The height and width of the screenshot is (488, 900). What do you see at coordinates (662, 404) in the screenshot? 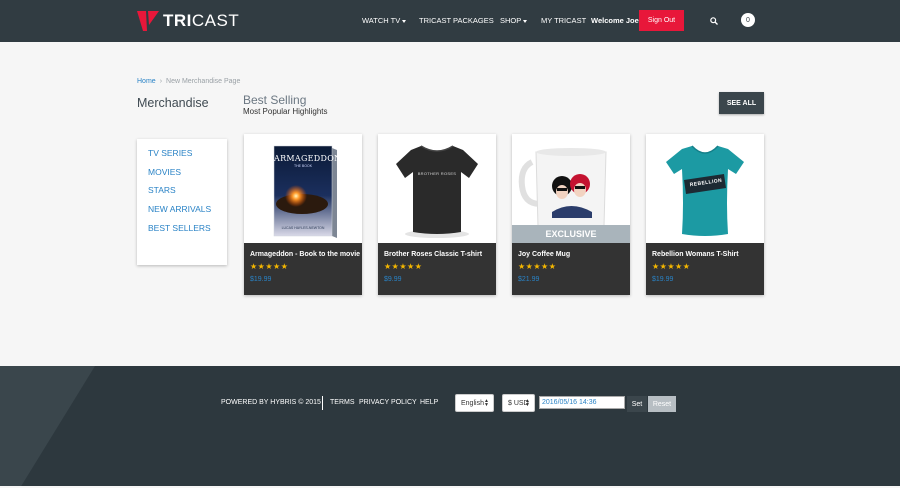
I see `reset-datetime-button: Reset` at bounding box center [662, 404].